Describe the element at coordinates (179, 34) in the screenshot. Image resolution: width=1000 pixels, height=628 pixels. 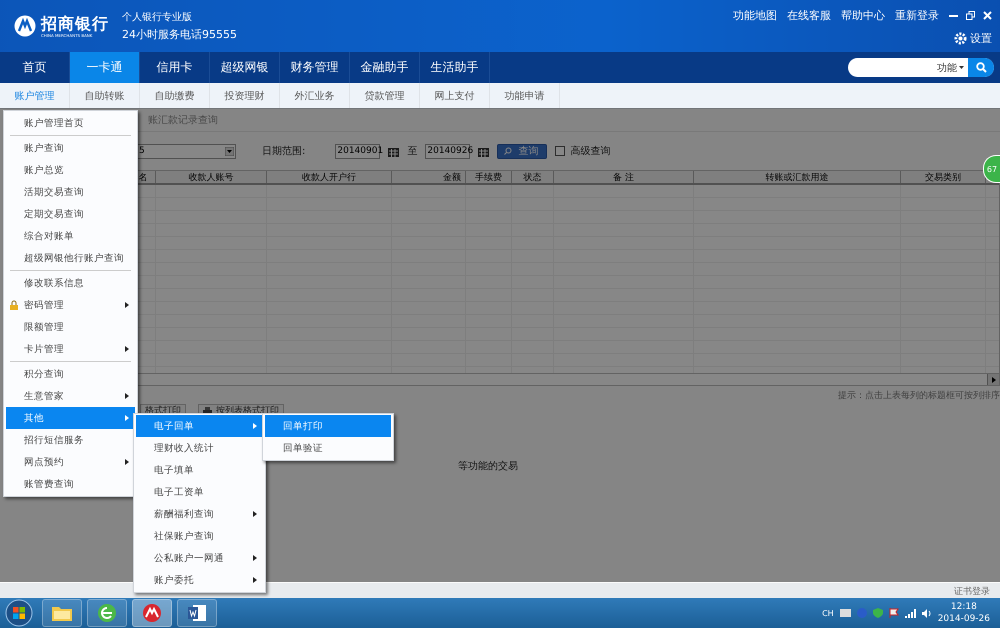
I see `hotline-text: 24小时服务电话95555` at that location.